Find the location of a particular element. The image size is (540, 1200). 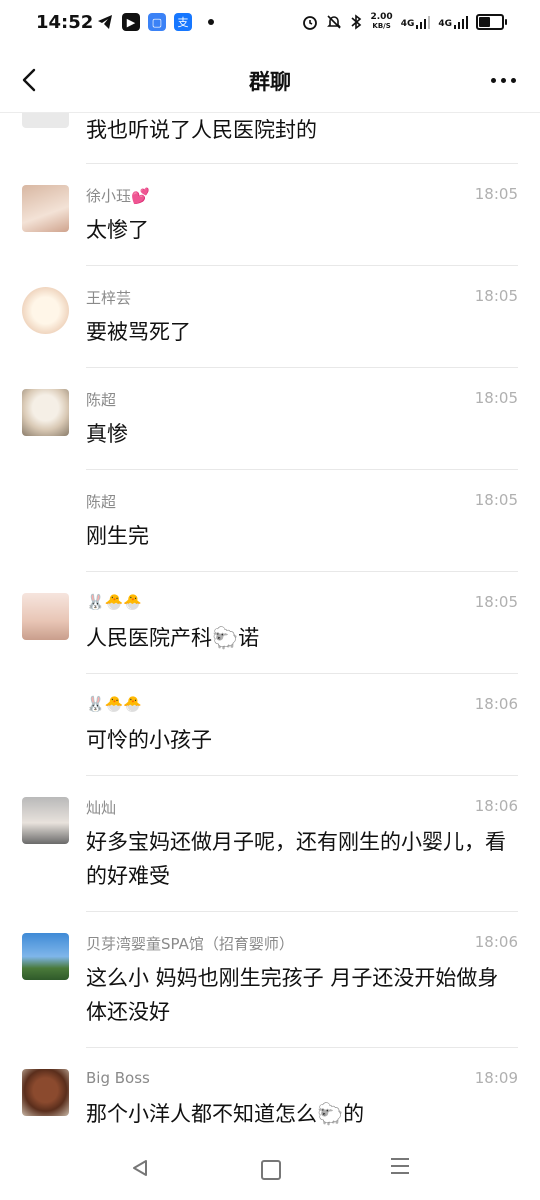

bluetooth-icon is located at coordinates (356, 22).